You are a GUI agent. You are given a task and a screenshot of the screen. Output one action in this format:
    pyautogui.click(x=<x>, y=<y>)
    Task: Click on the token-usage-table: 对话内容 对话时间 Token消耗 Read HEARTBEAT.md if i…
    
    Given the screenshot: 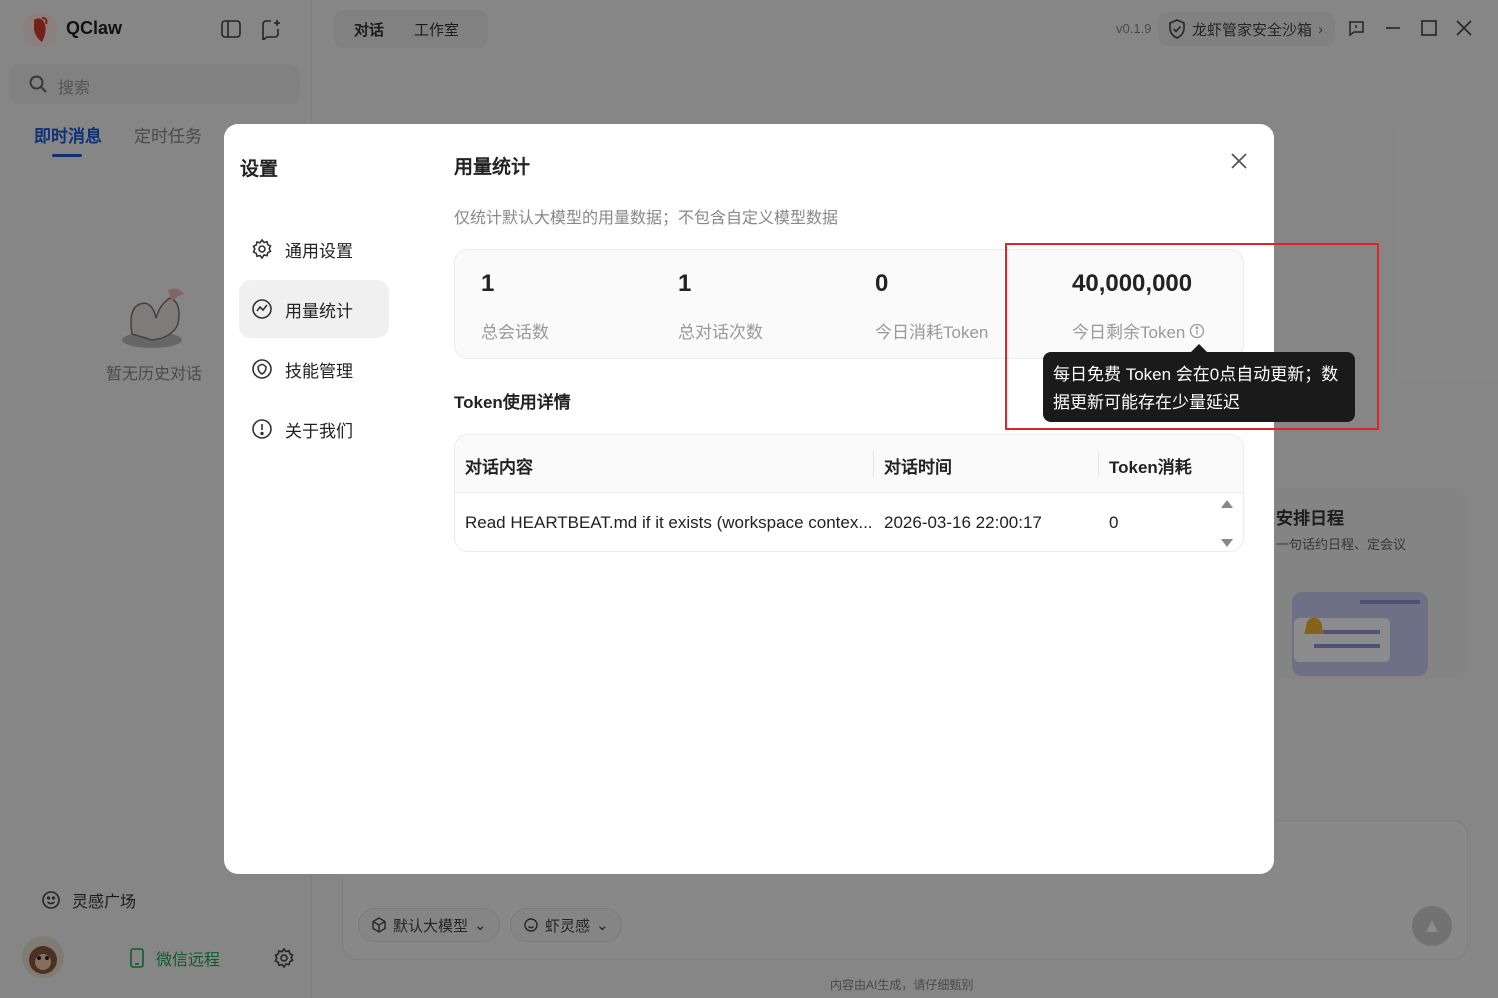 What is the action you would take?
    pyautogui.click(x=849, y=493)
    